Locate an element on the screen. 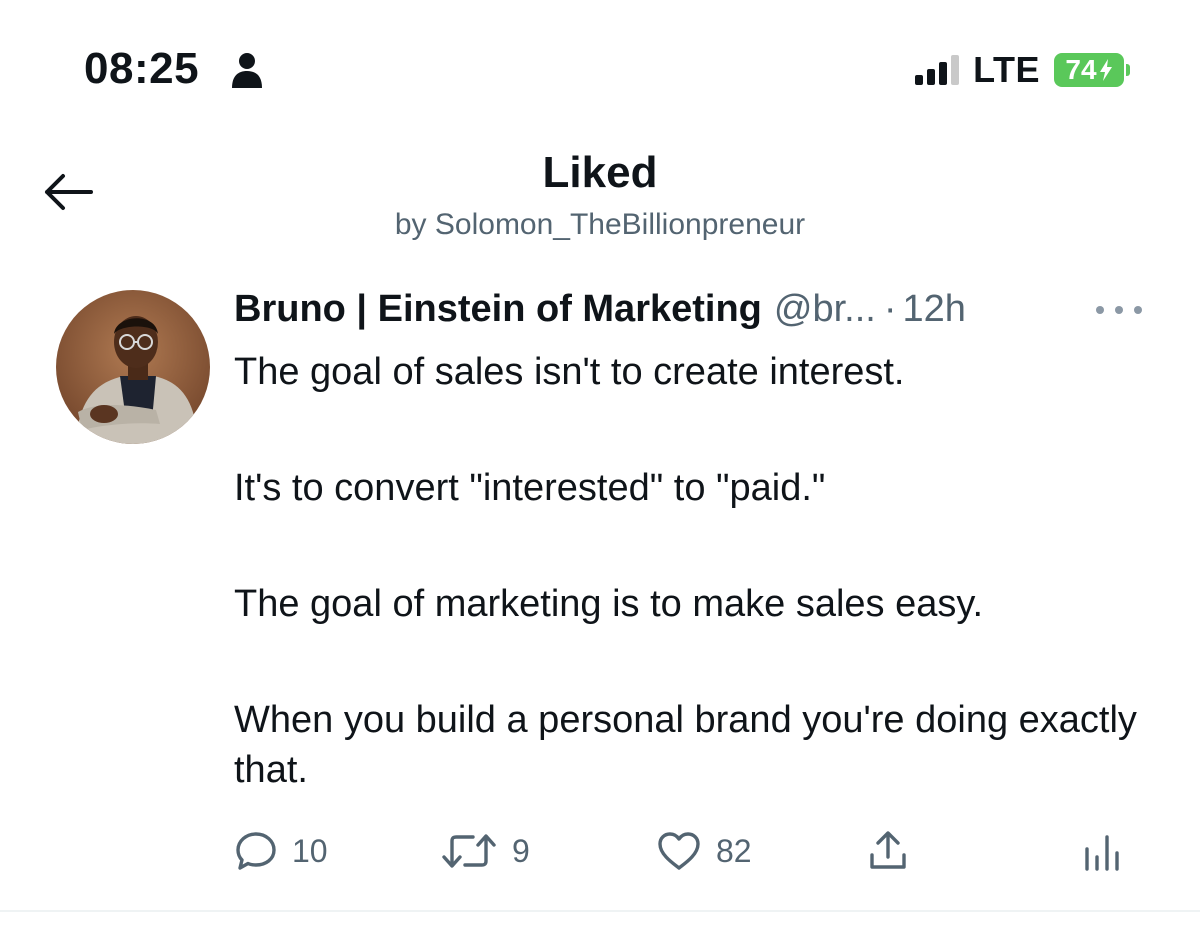 The height and width of the screenshot is (933, 1200). retweet-icon is located at coordinates (469, 851).